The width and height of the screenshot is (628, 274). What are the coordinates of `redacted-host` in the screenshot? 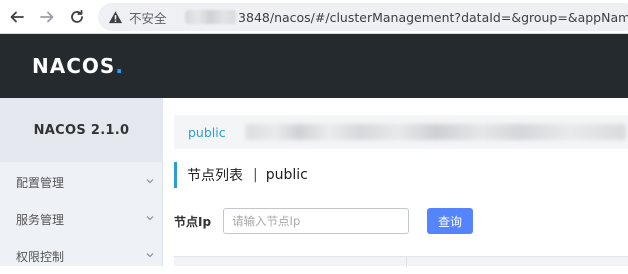 It's located at (210, 17).